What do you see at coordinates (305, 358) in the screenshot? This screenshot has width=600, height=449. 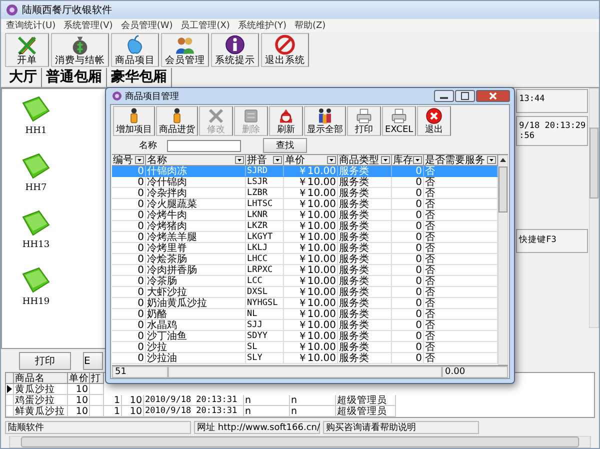 I see `grid-row: 0 沙拉油 SLY ￥10.00 服务类 0 否` at bounding box center [305, 358].